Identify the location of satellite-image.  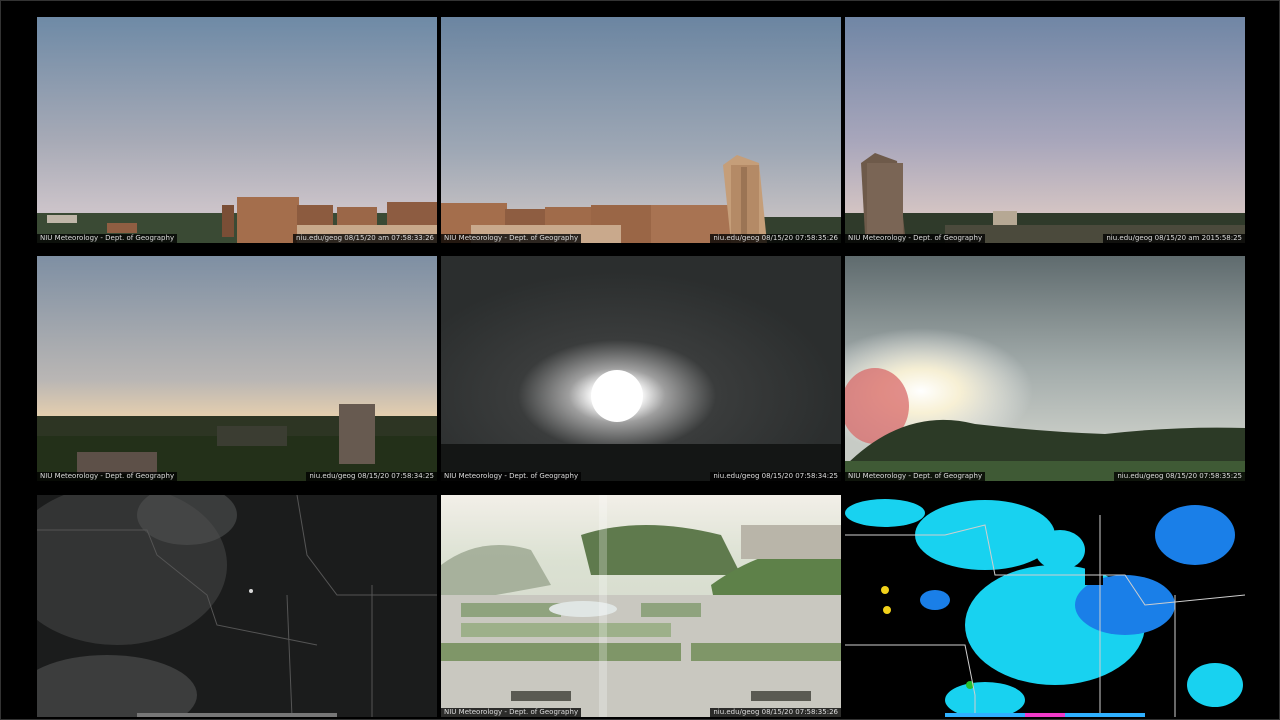
(237, 606).